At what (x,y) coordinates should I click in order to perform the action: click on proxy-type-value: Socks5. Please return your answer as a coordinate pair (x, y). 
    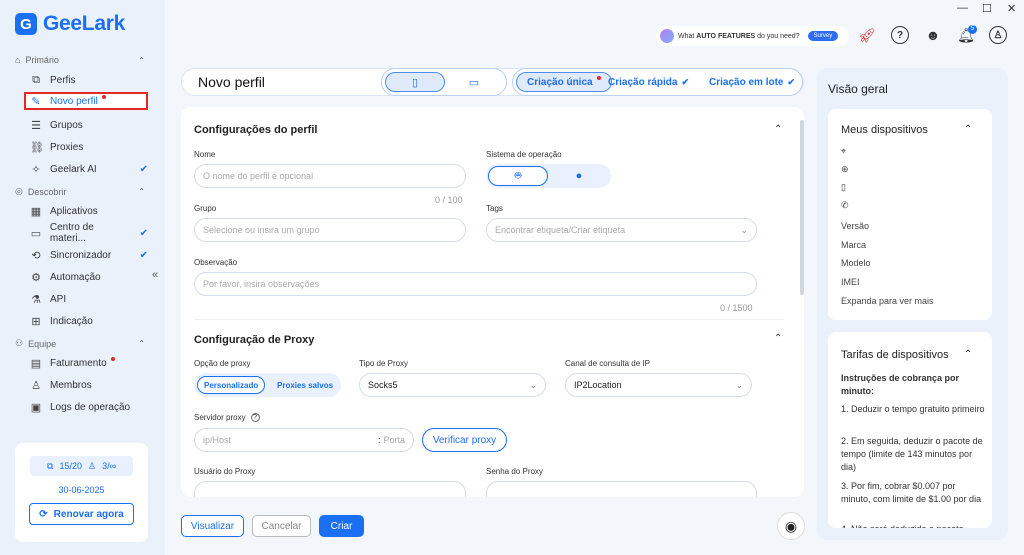
    Looking at the image, I should click on (383, 385).